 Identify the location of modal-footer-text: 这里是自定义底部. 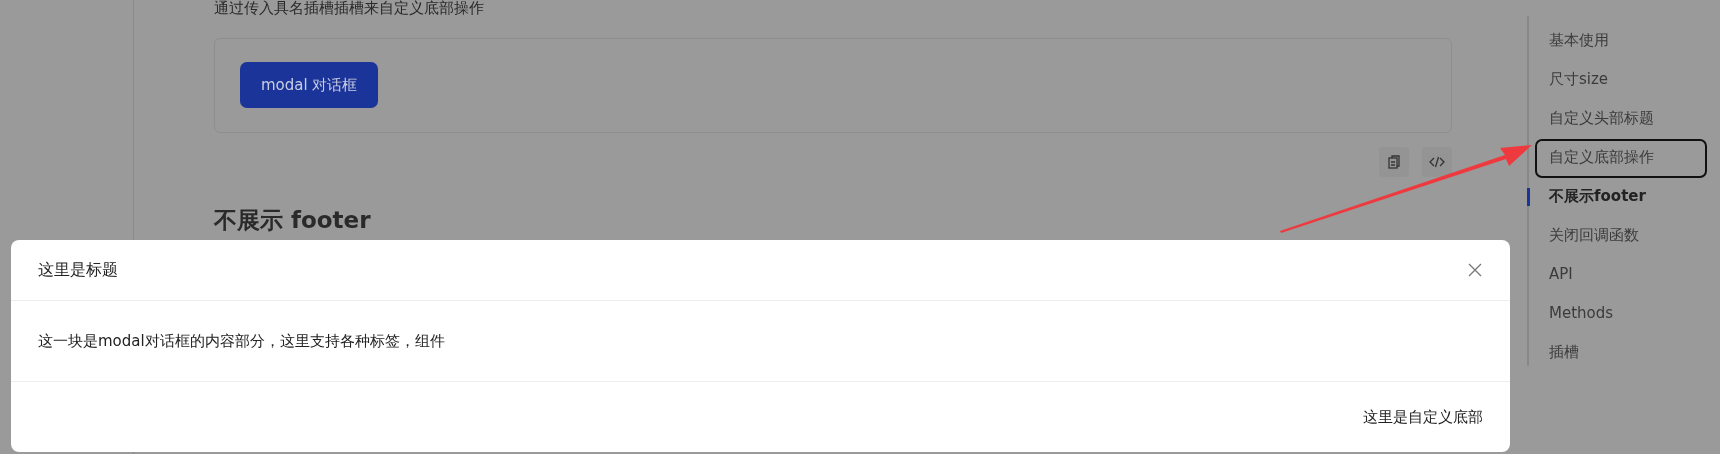
(1423, 417).